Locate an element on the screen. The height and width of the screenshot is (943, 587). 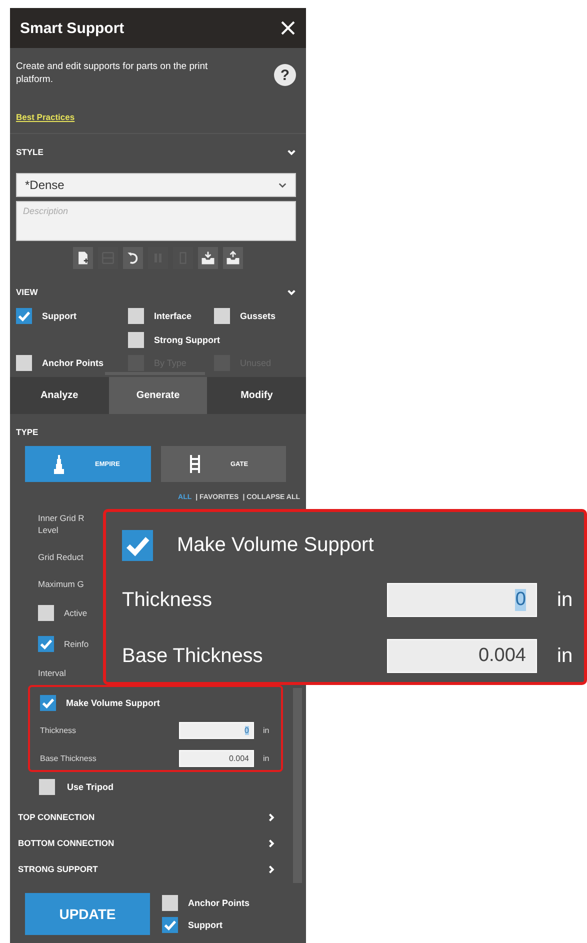
description-field: Description is located at coordinates (156, 221).